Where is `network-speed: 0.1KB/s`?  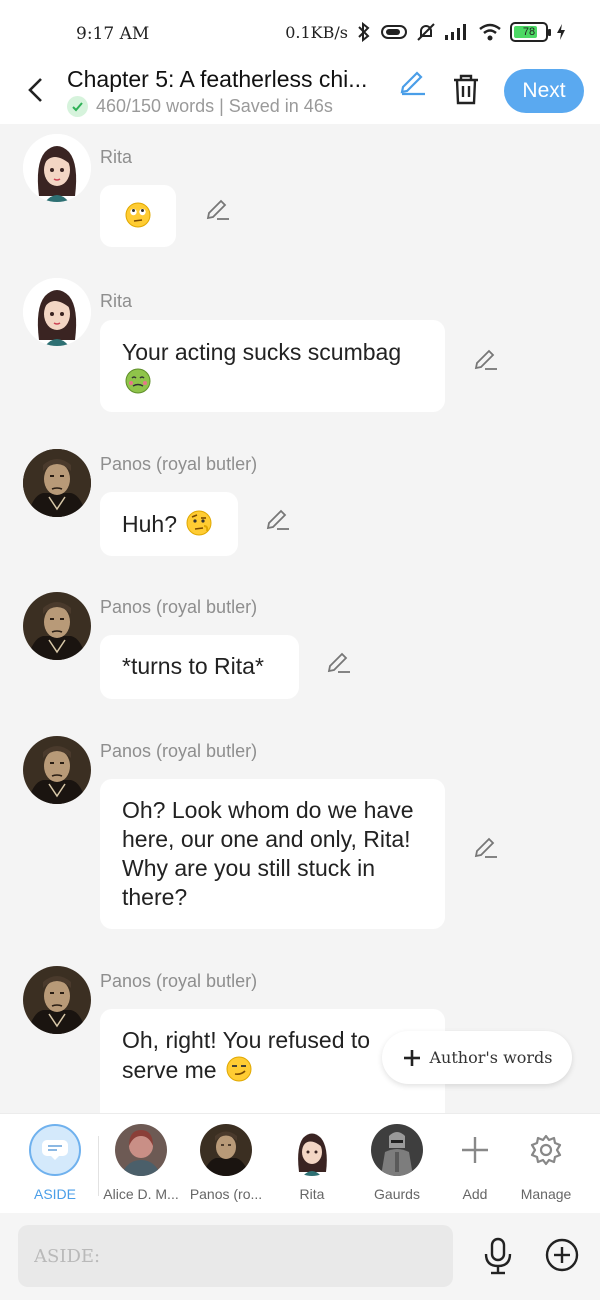 network-speed: 0.1KB/s is located at coordinates (316, 32).